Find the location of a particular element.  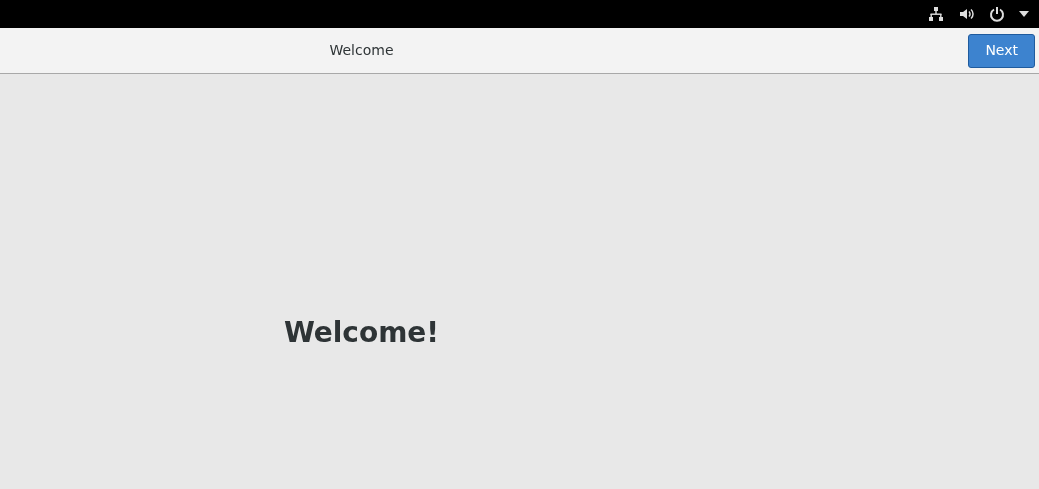

network-icon is located at coordinates (936, 14).